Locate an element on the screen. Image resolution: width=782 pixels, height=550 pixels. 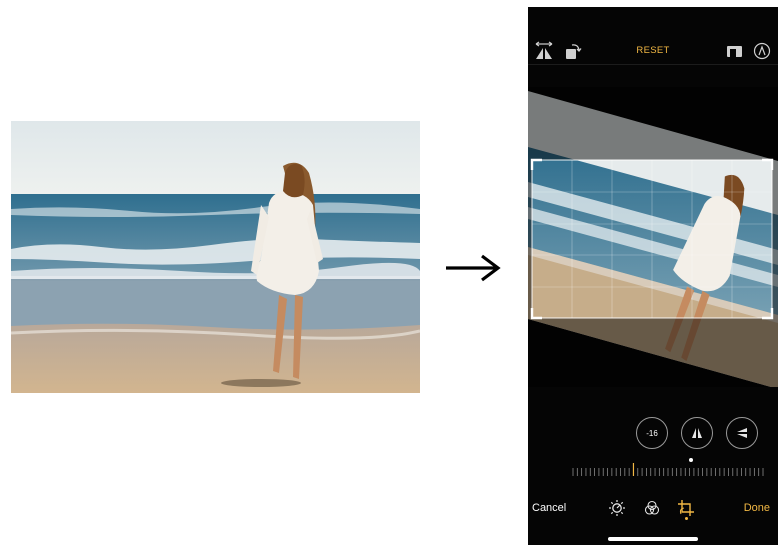
done-button: Done is located at coordinates (757, 508).